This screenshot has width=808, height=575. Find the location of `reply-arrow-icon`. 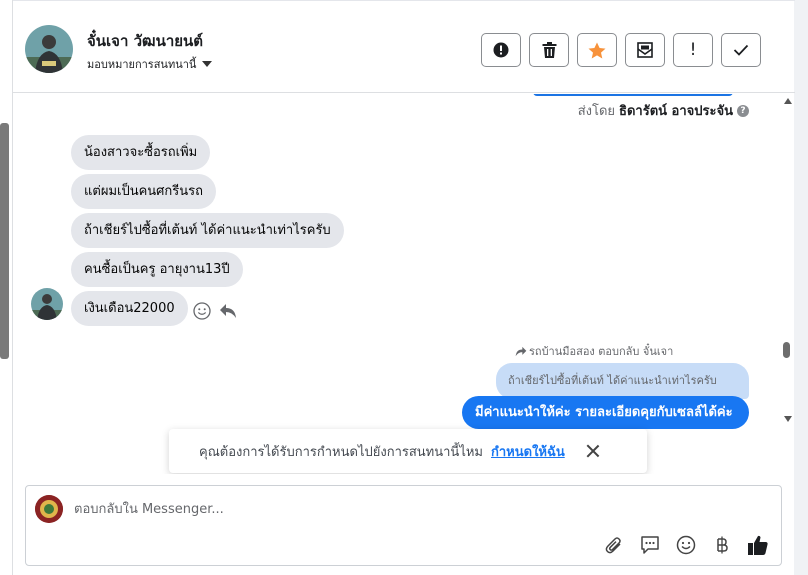

reply-arrow-icon is located at coordinates (521, 351).